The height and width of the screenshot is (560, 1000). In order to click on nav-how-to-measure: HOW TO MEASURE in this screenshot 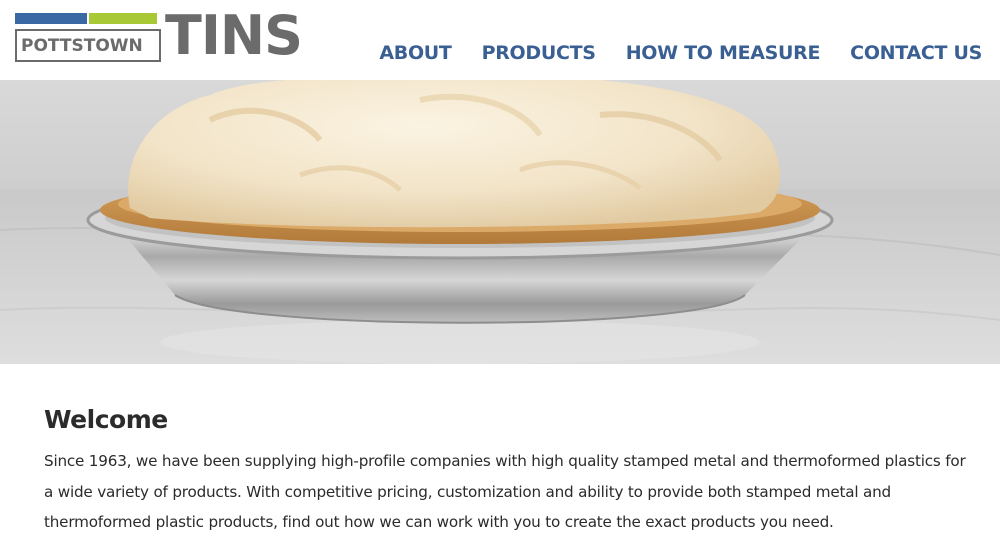, I will do `click(723, 53)`.